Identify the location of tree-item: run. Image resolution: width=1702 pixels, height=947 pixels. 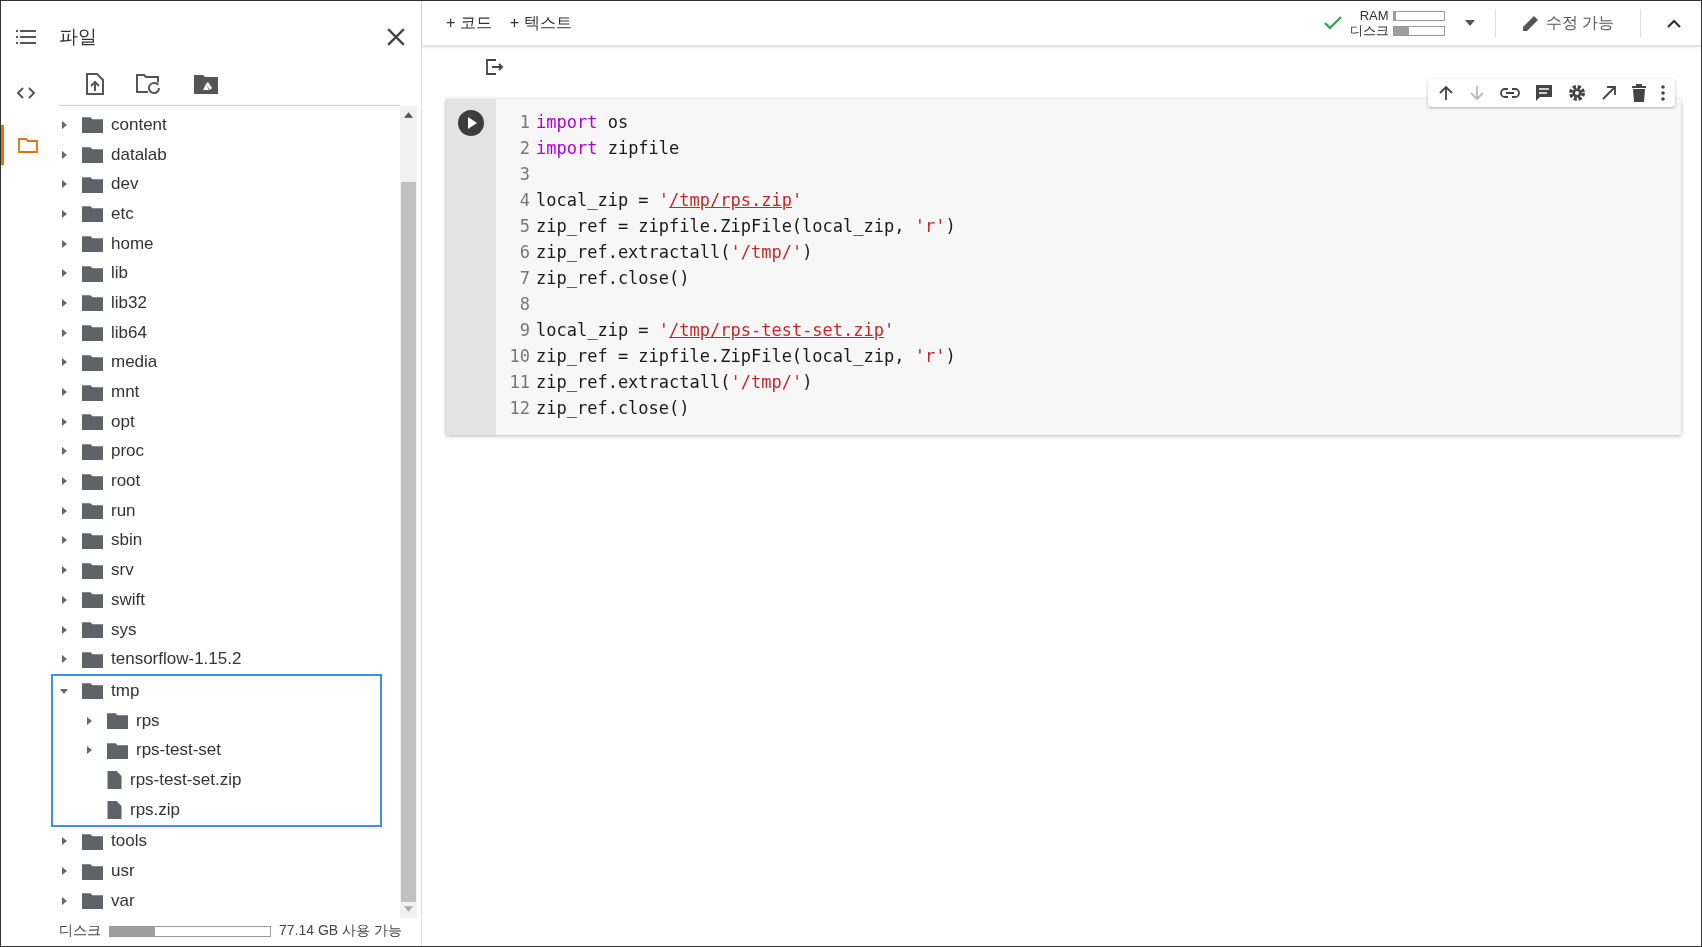
(225, 510).